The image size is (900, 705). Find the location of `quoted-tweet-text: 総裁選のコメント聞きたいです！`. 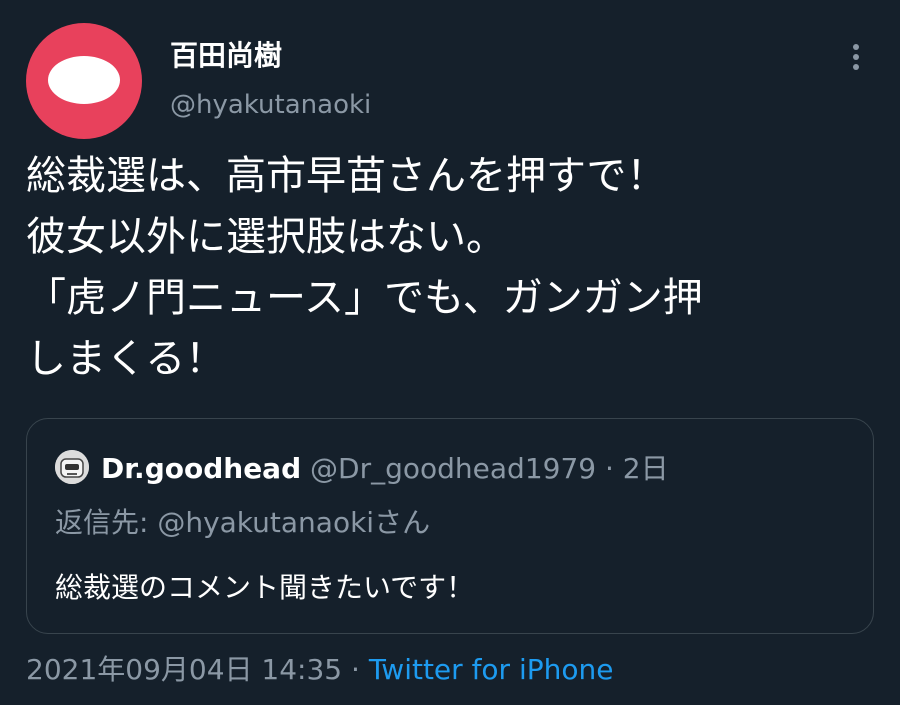

quoted-tweet-text: 総裁選のコメント聞きたいです！ is located at coordinates (265, 587).